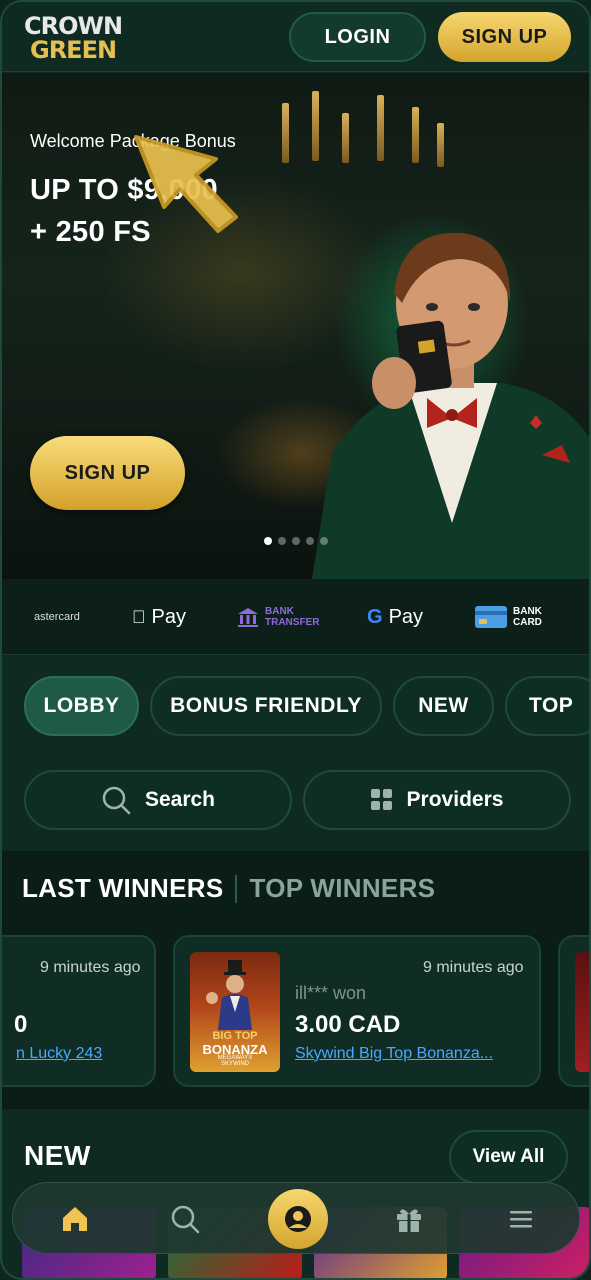 This screenshot has height=1280, width=591. What do you see at coordinates (443, 706) in the screenshot?
I see `tab-new: NEW` at bounding box center [443, 706].